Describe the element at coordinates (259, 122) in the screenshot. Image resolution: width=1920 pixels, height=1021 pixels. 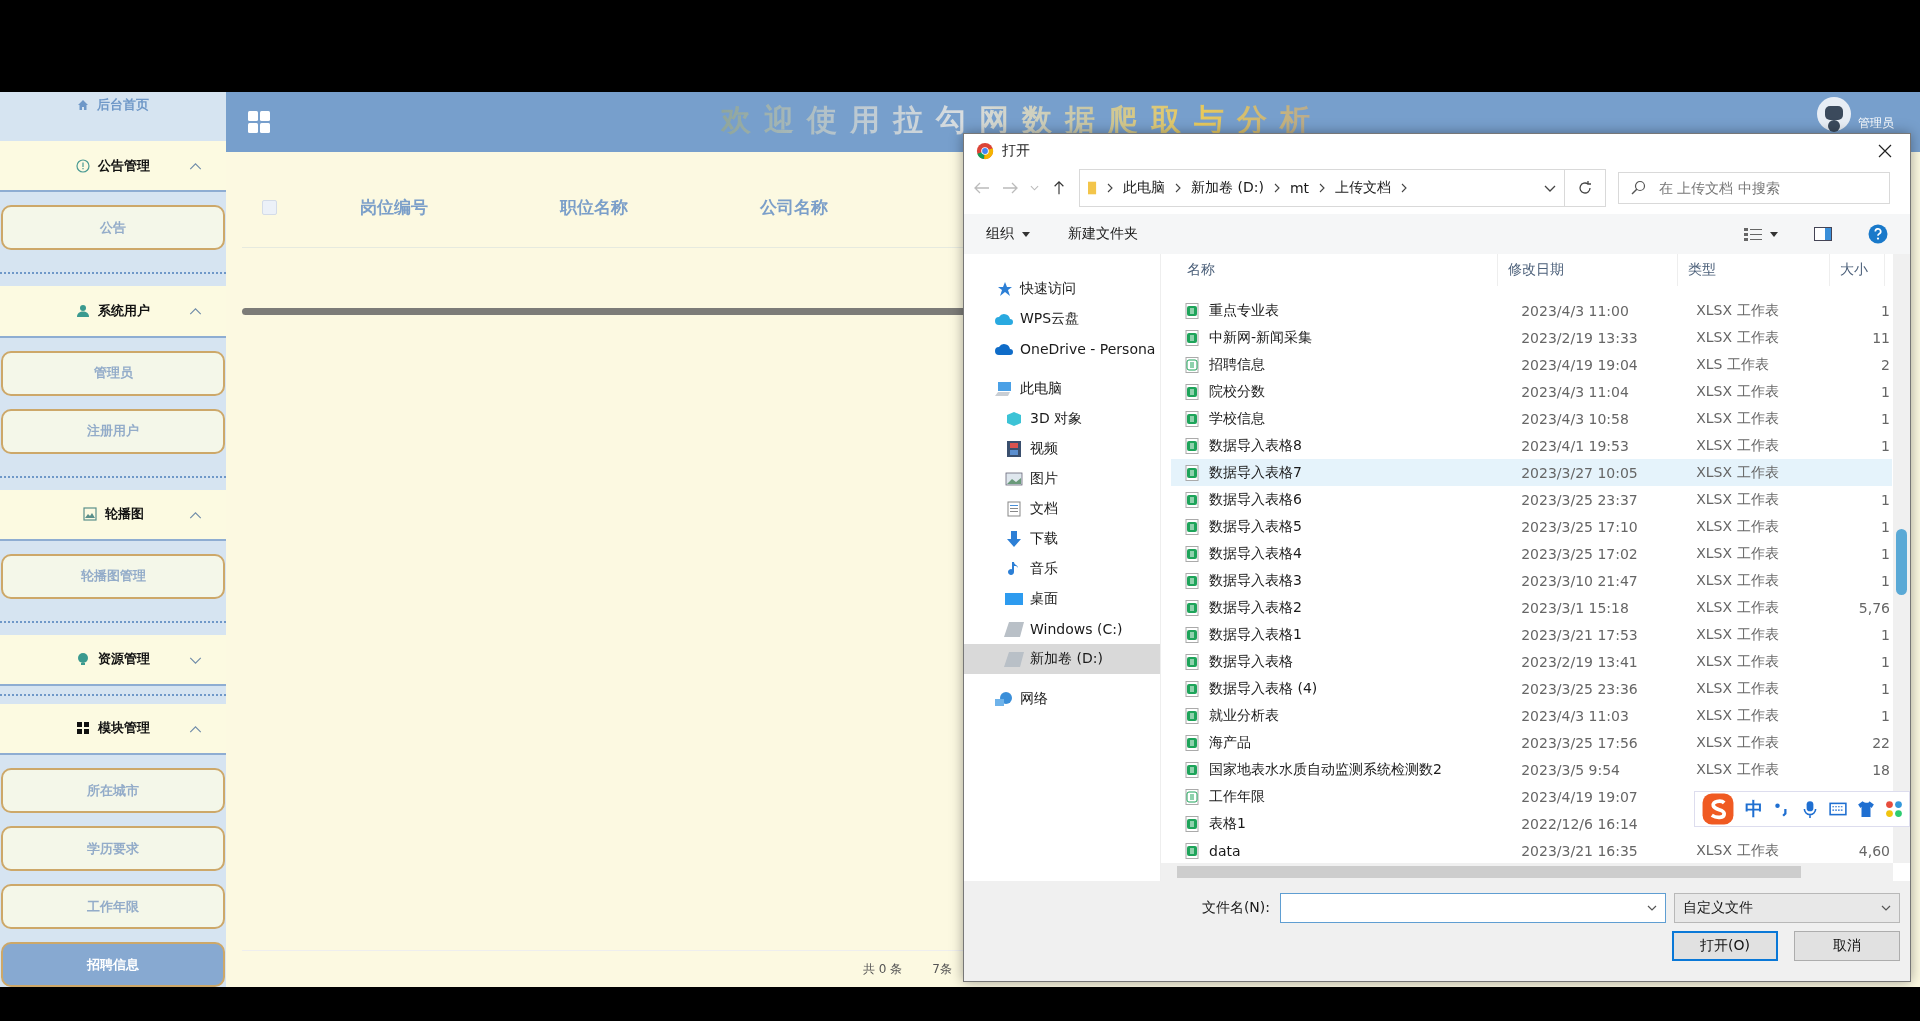
I see `grid-menu-icon` at that location.